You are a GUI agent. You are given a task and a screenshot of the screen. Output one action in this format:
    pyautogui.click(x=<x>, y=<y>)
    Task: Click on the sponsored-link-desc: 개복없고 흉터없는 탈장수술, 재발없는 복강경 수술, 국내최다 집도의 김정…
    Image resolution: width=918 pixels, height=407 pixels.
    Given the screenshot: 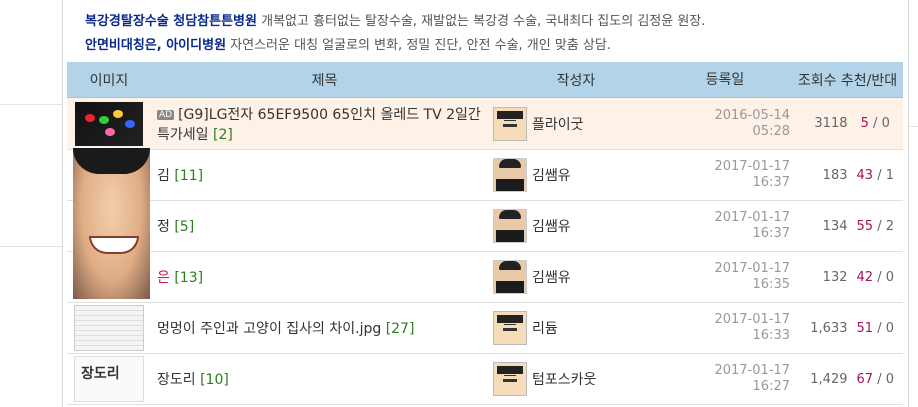 What is the action you would take?
    pyautogui.click(x=483, y=21)
    